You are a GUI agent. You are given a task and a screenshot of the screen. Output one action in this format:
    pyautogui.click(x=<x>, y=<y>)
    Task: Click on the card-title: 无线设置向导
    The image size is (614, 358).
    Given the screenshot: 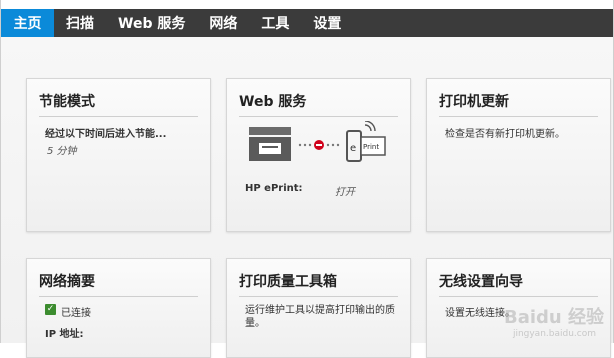 What is the action you would take?
    pyautogui.click(x=518, y=284)
    